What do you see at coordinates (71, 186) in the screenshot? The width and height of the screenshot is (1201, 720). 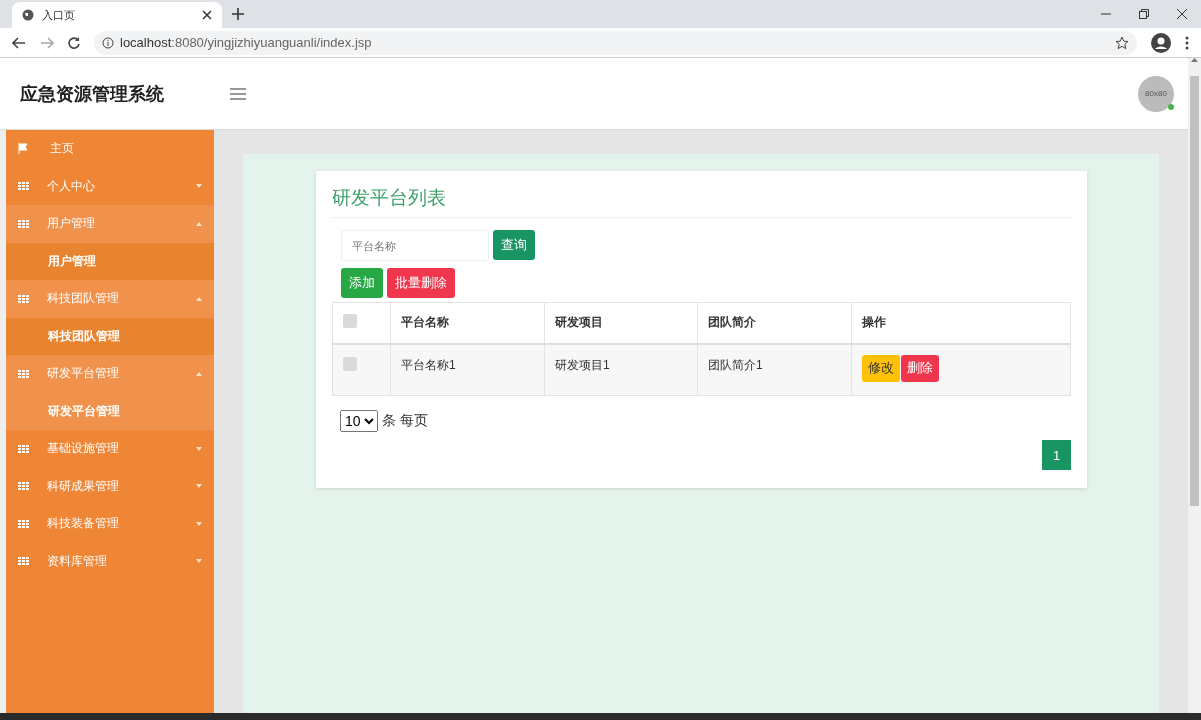 I see `sidebar-label: 个人中心` at bounding box center [71, 186].